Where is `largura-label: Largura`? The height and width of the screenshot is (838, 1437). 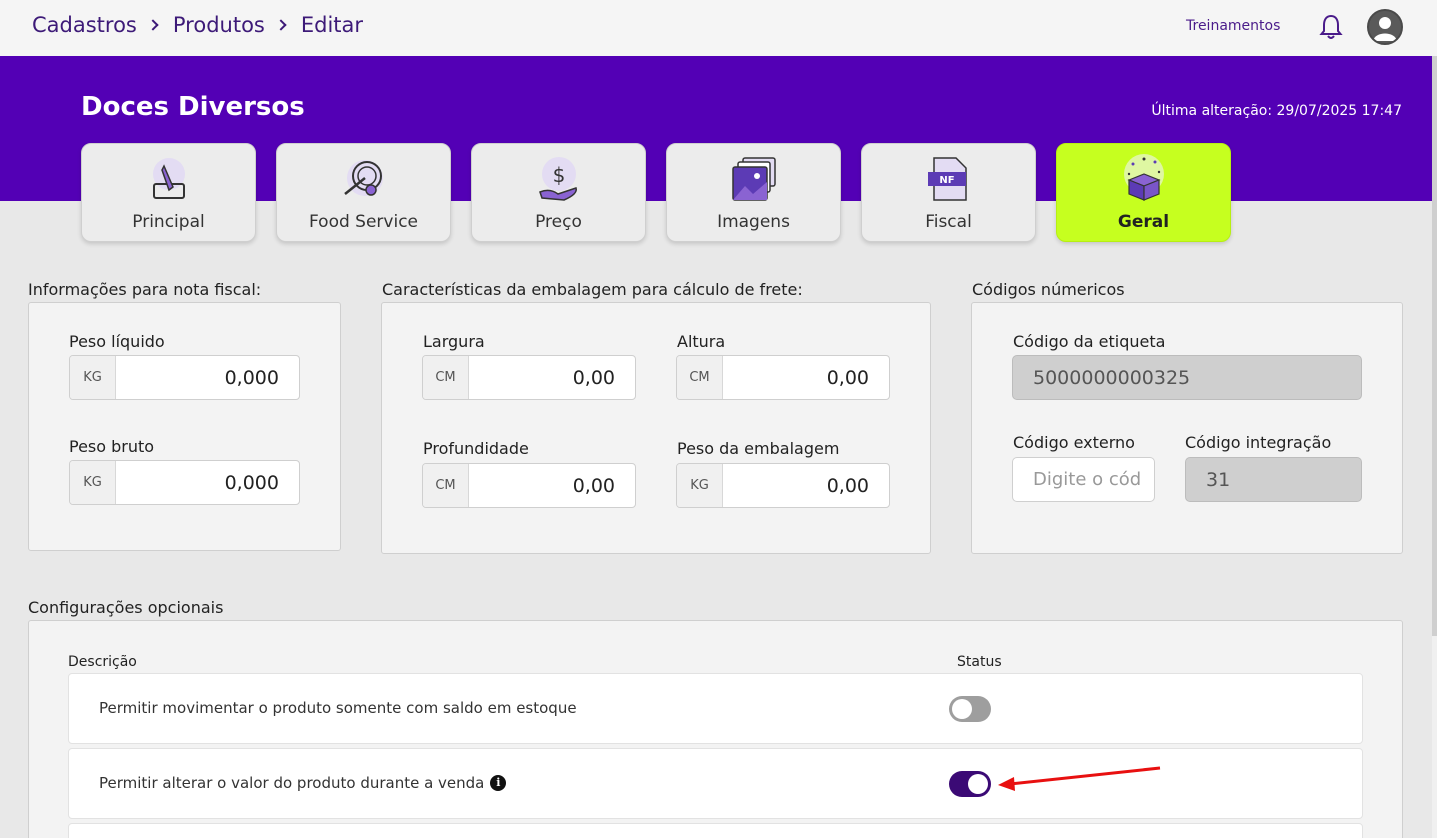
largura-label: Largura is located at coordinates (454, 341).